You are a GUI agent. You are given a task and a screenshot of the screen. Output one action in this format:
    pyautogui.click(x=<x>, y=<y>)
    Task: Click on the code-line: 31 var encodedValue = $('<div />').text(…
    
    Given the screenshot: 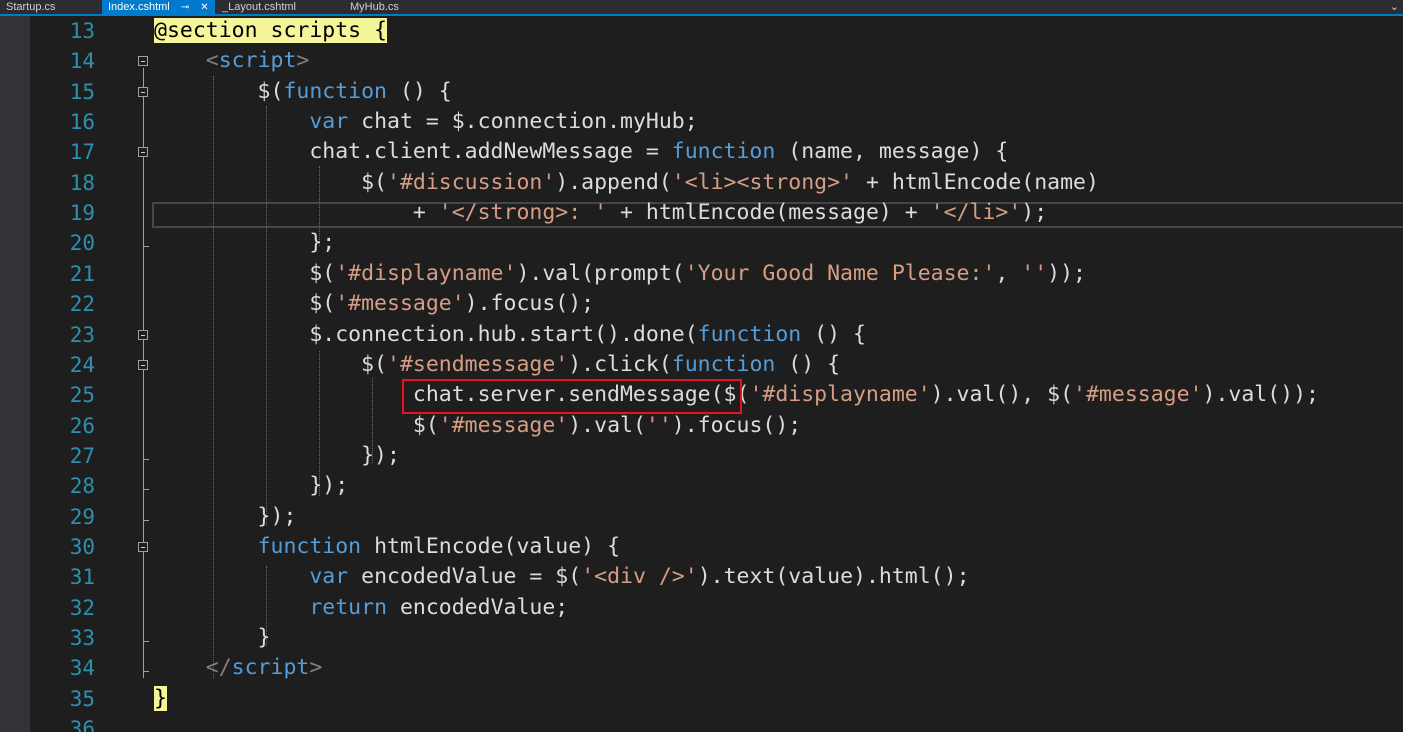 What is the action you would take?
    pyautogui.click(x=716, y=577)
    